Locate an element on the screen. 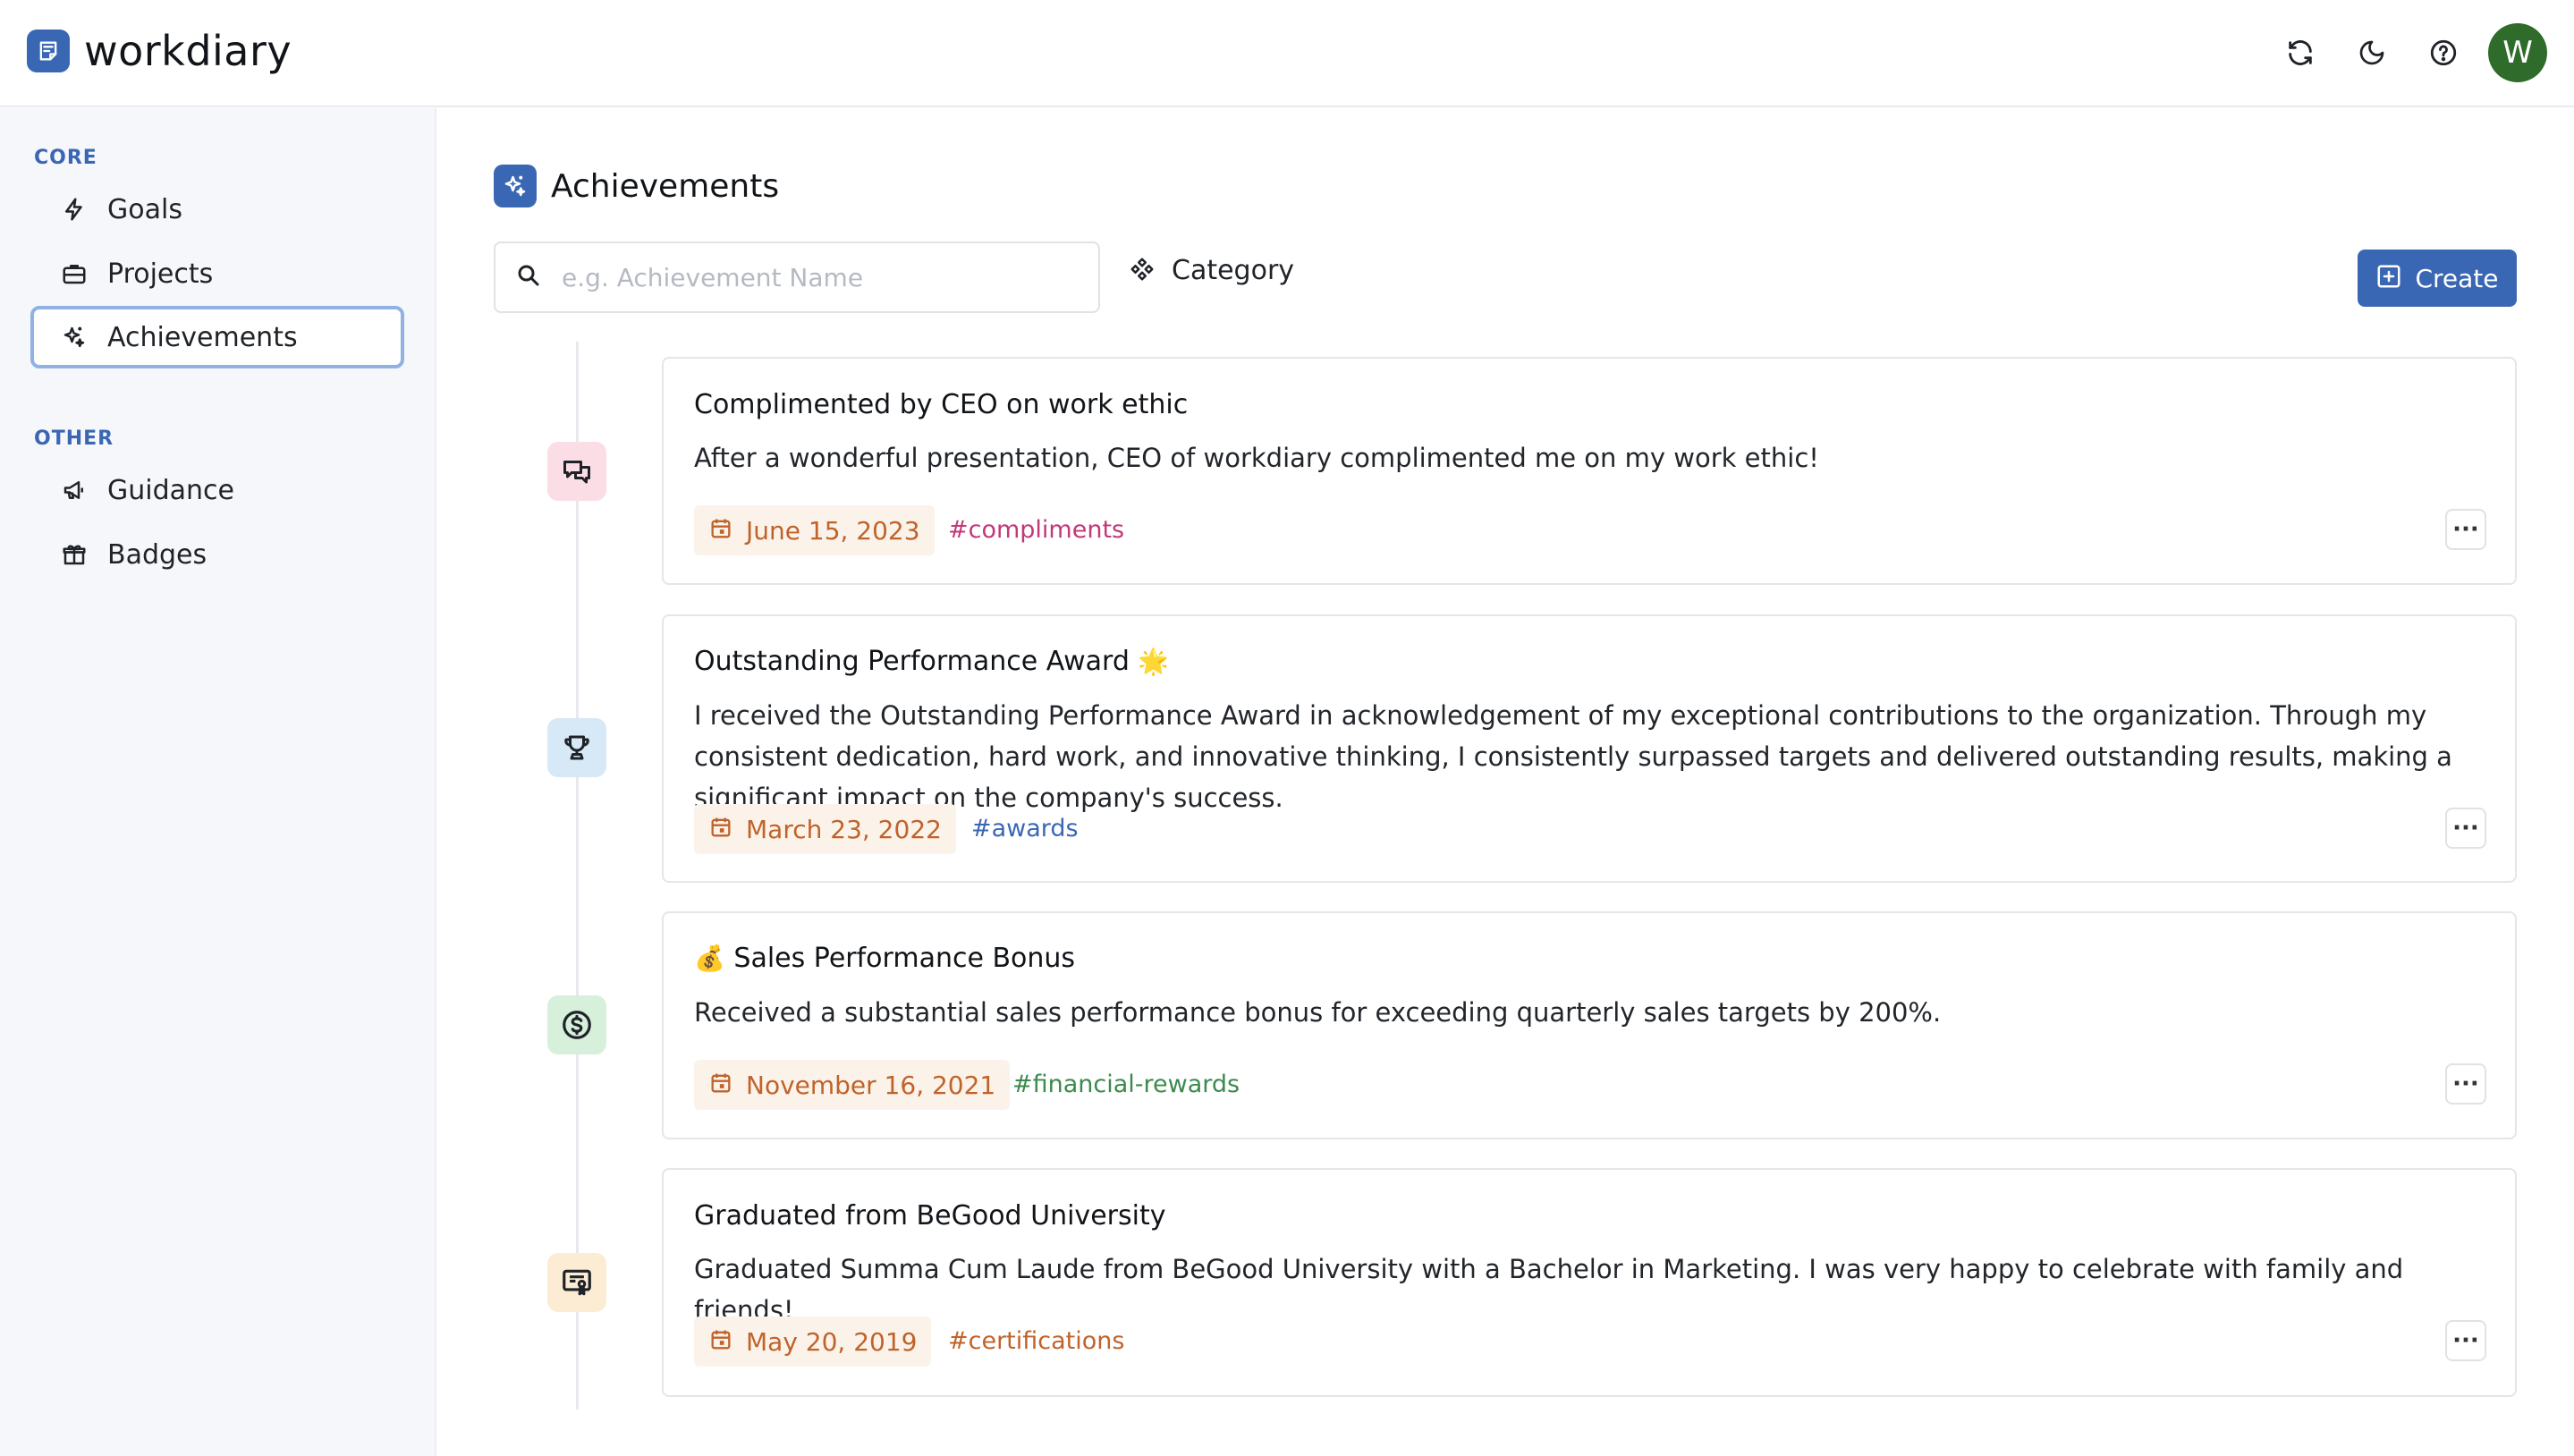 The width and height of the screenshot is (2574, 1456). achievement-title-row: 💰 Sales Performance Bonus is located at coordinates (884, 958).